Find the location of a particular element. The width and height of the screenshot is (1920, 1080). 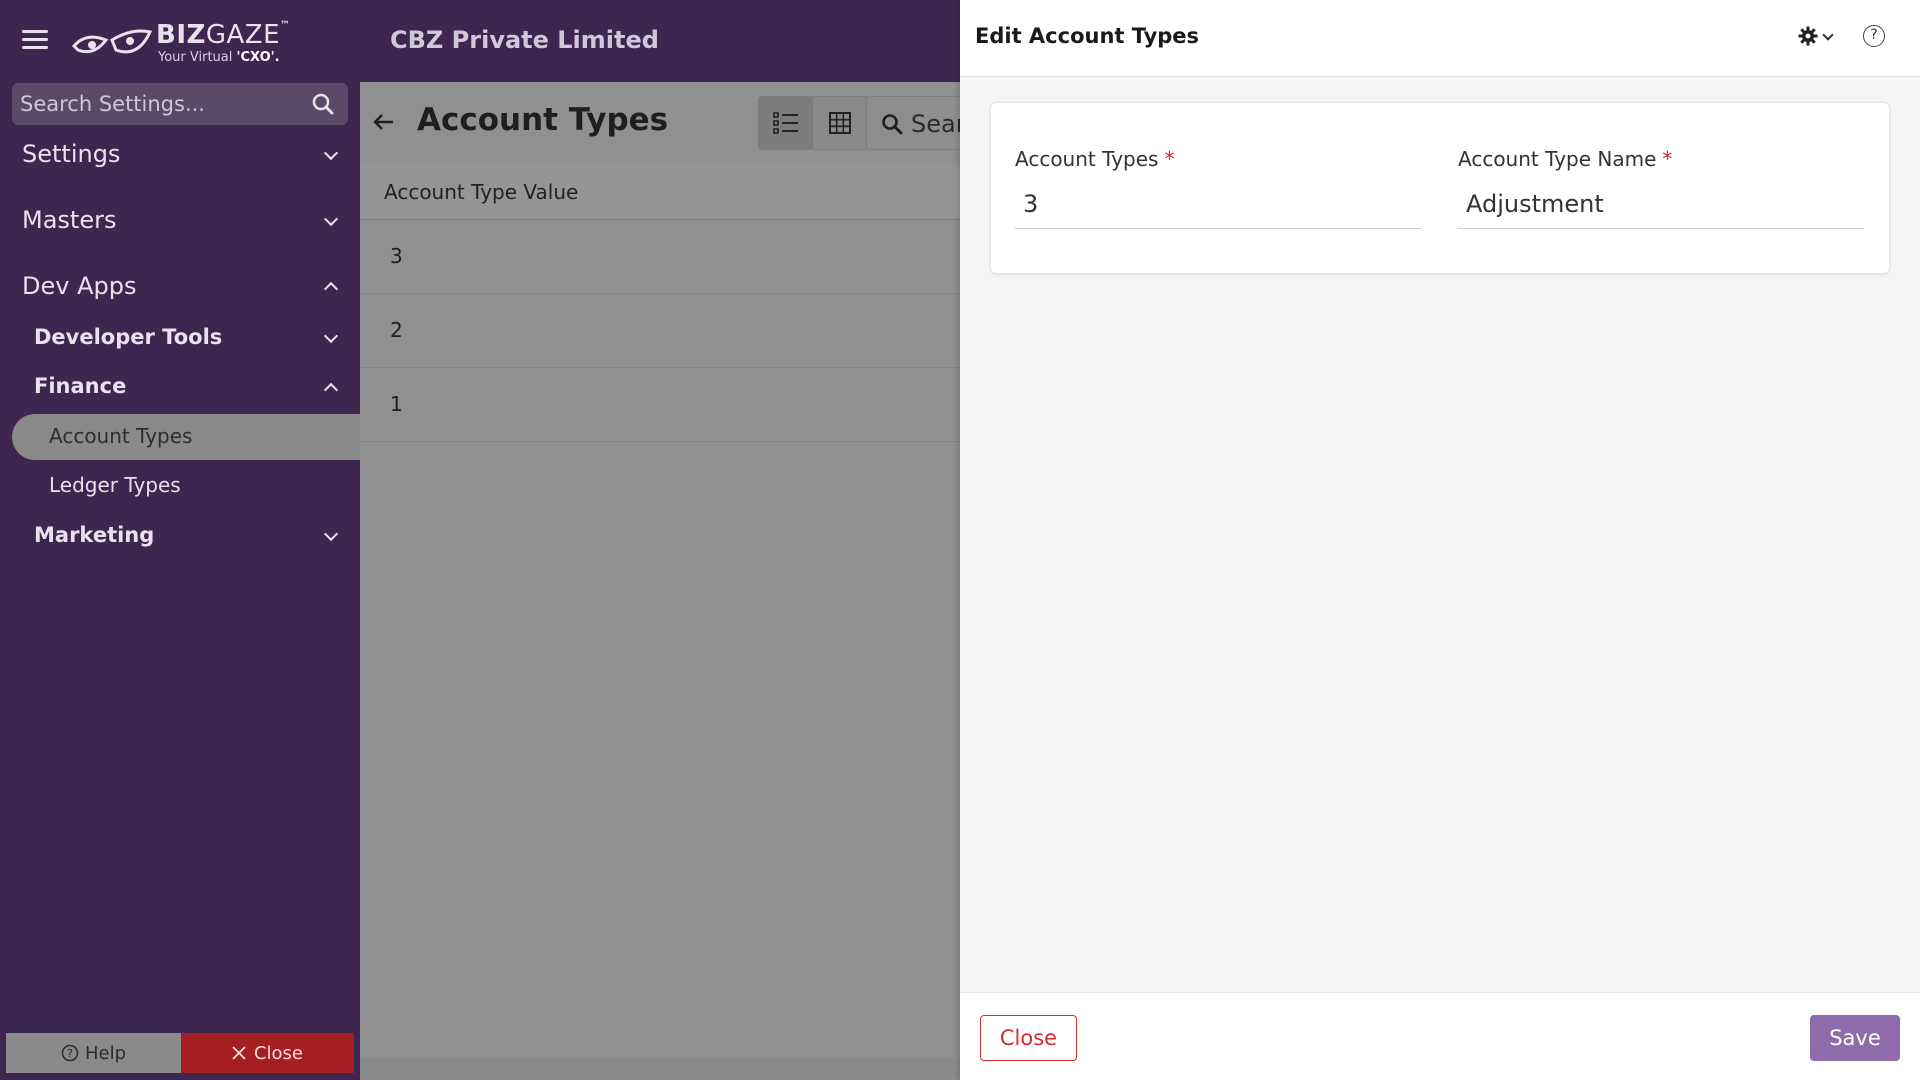

field-label: Account Types * is located at coordinates (1095, 159).